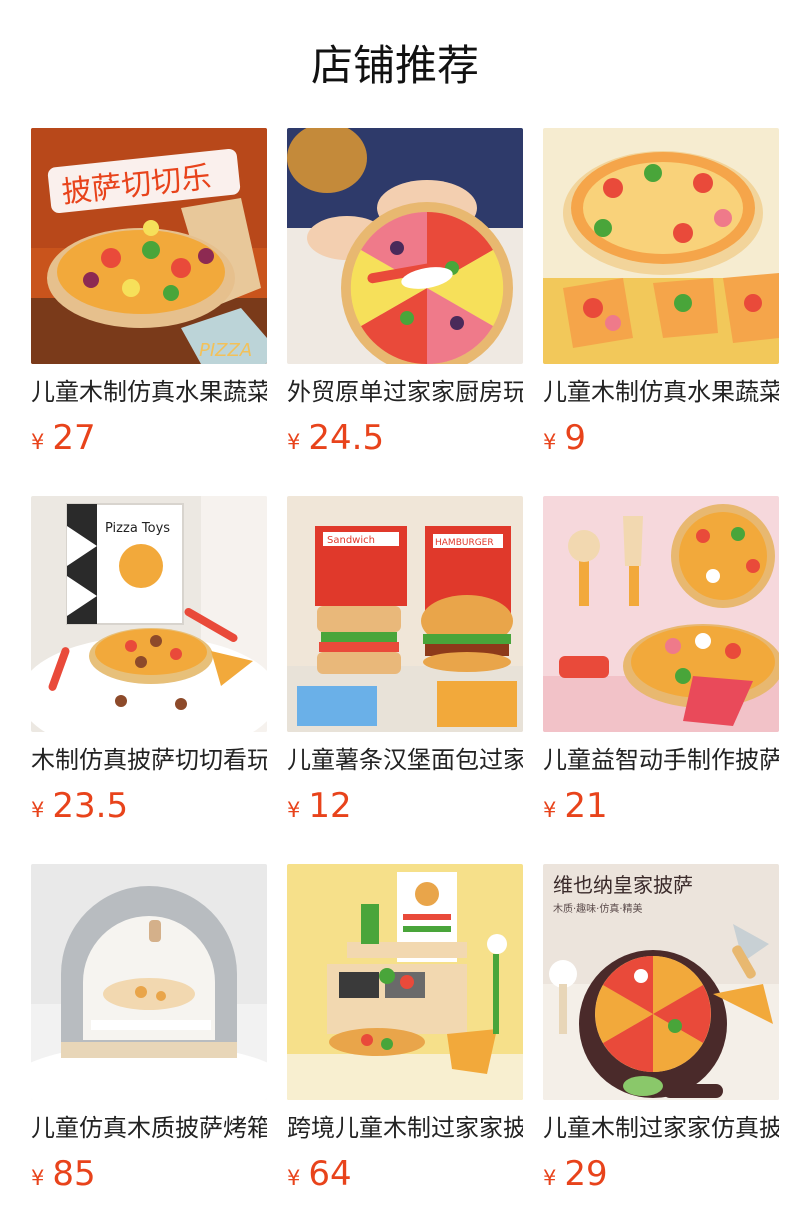  I want to click on product-price: ¥9, so click(661, 438).